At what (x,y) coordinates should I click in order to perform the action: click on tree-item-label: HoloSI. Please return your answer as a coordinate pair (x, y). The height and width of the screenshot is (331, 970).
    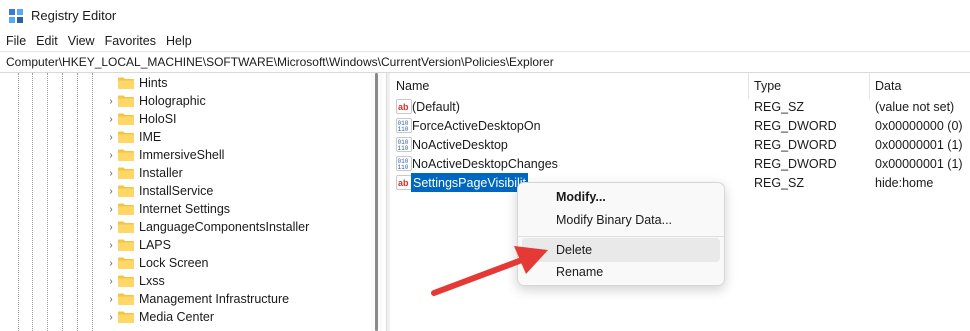
    Looking at the image, I should click on (158, 119).